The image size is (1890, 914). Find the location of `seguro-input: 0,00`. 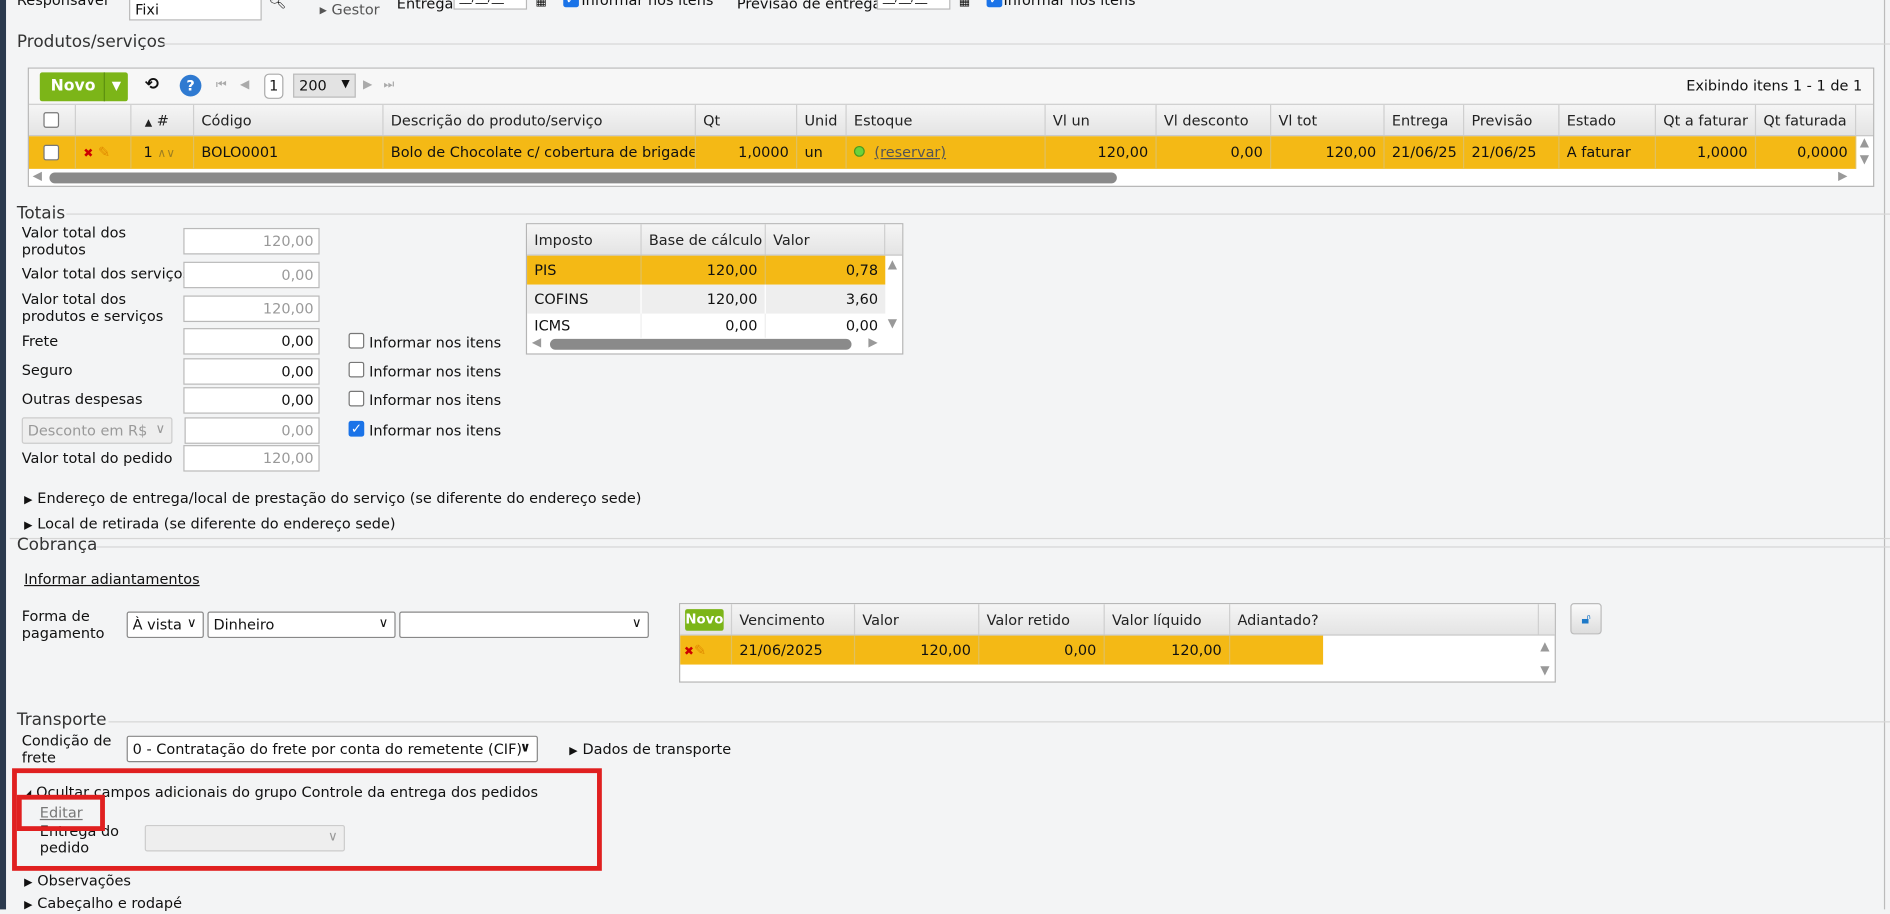

seguro-input: 0,00 is located at coordinates (251, 371).